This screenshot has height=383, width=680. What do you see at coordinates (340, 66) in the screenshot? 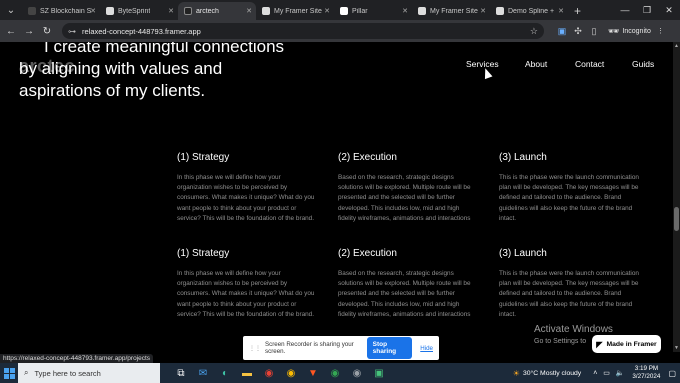
I see `site-nav: Services About Contact Guids` at bounding box center [340, 66].